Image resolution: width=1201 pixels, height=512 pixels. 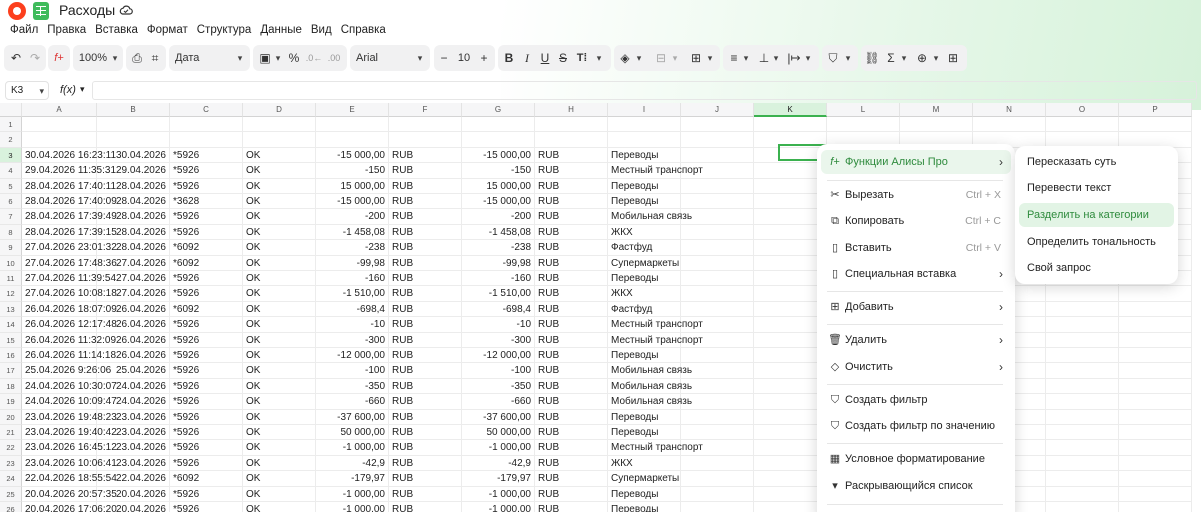 What do you see at coordinates (314, 58) in the screenshot?
I see `decrease-decimals-icon: .0←` at bounding box center [314, 58].